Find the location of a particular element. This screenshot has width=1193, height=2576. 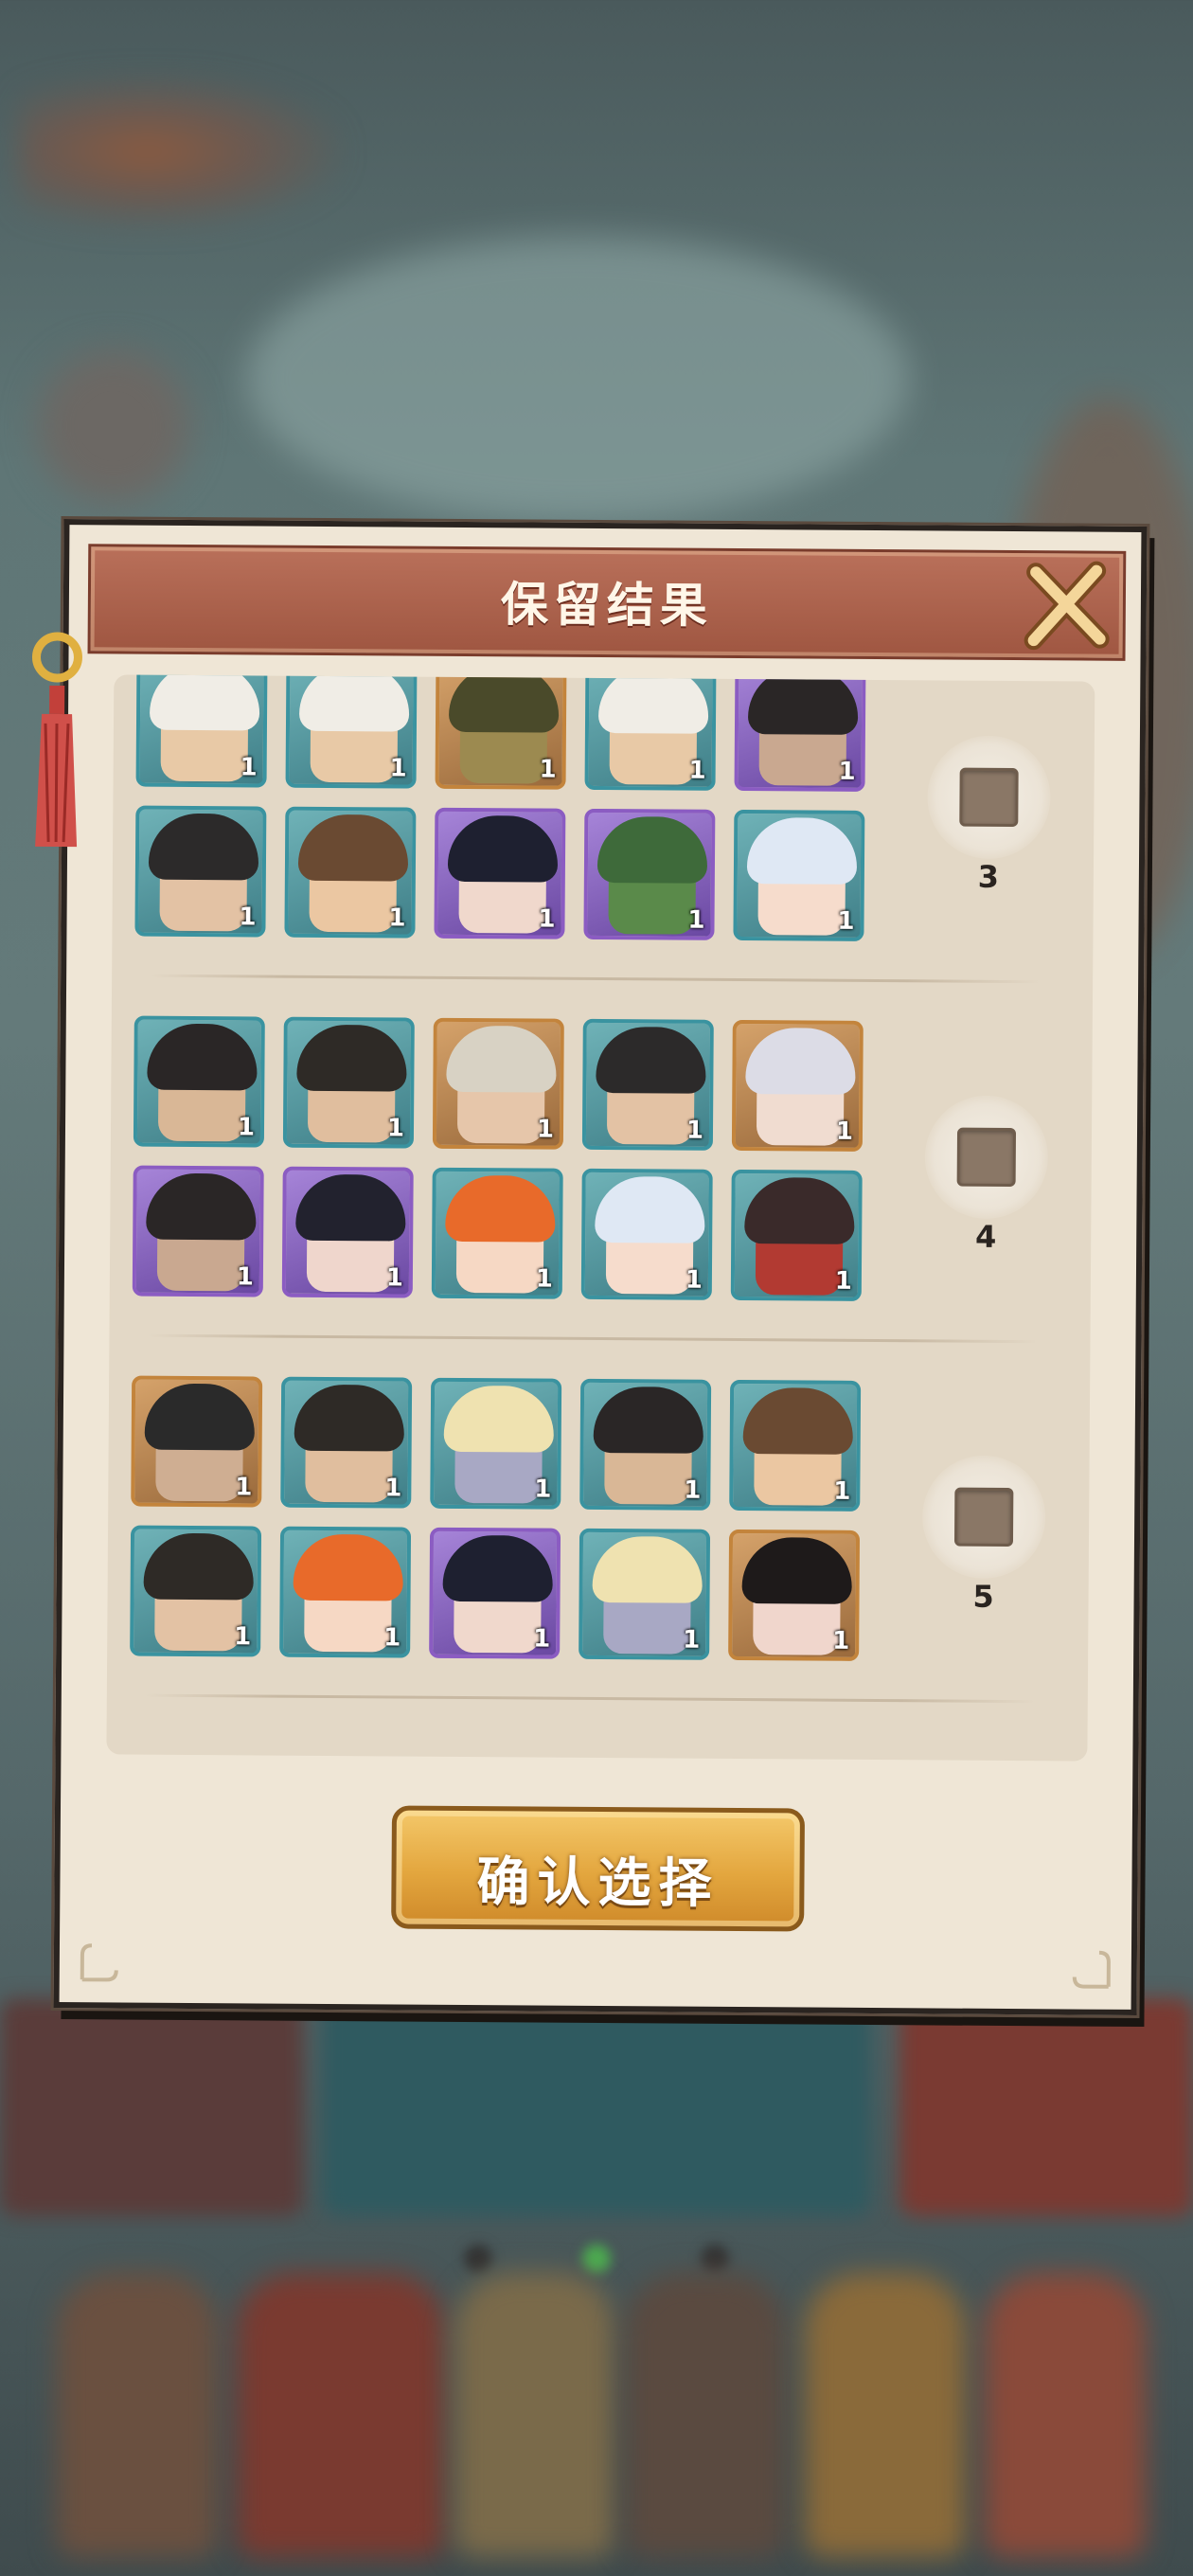

dialog-title: 保留结果 is located at coordinates (607, 605).